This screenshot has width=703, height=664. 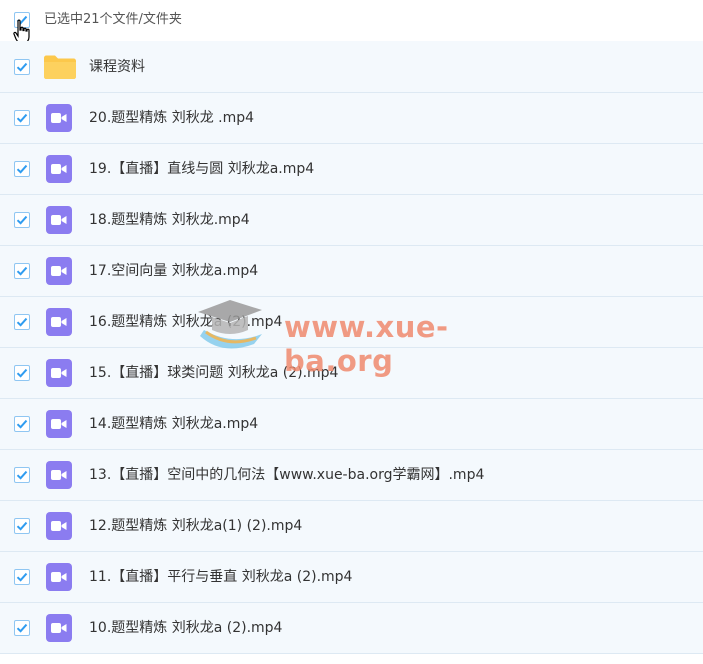 What do you see at coordinates (351, 526) in the screenshot?
I see `list-item: 12.题型精炼 刘秋龙a(1) (2).mp4` at bounding box center [351, 526].